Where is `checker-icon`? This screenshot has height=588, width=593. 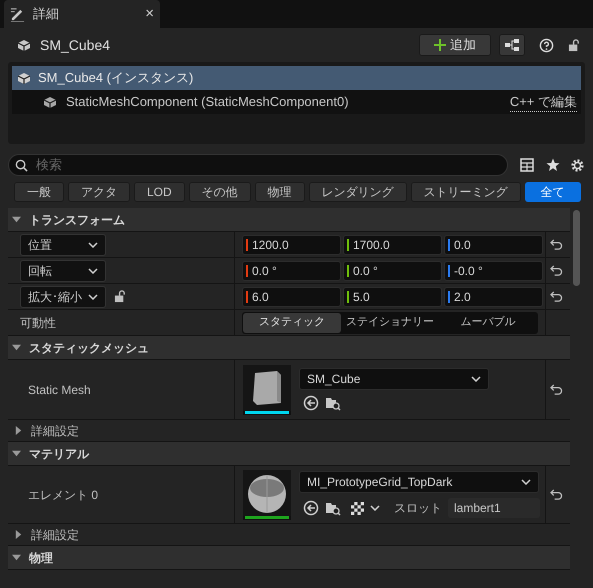
checker-icon is located at coordinates (357, 508).